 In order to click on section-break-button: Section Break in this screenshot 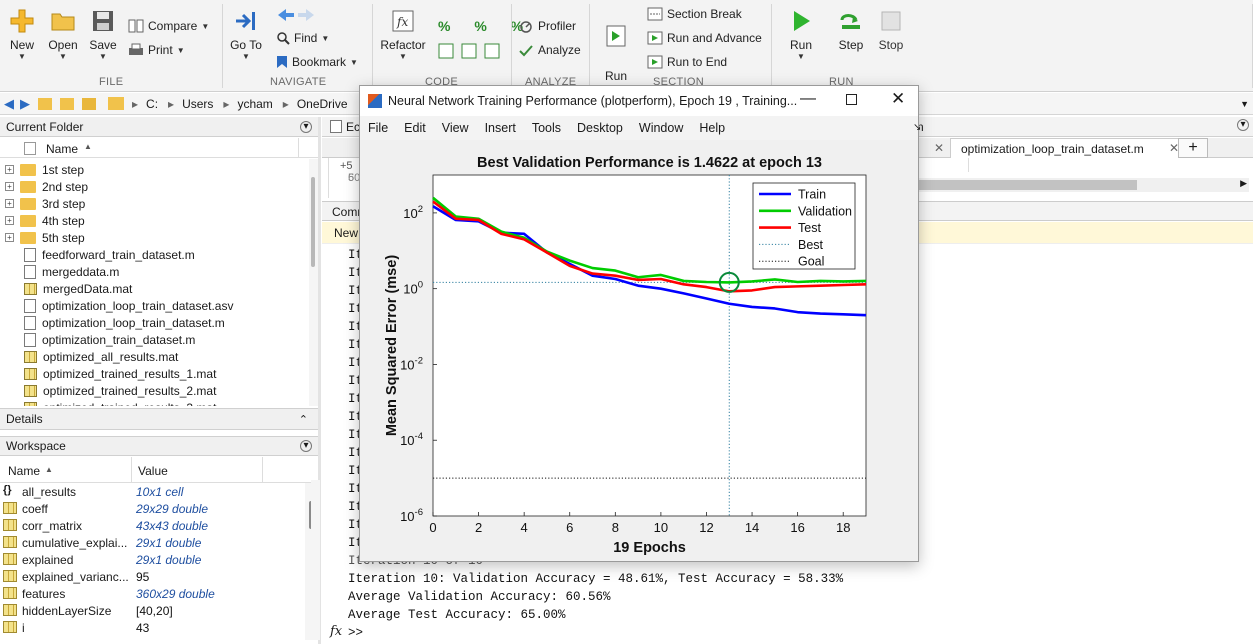, I will do `click(694, 14)`.